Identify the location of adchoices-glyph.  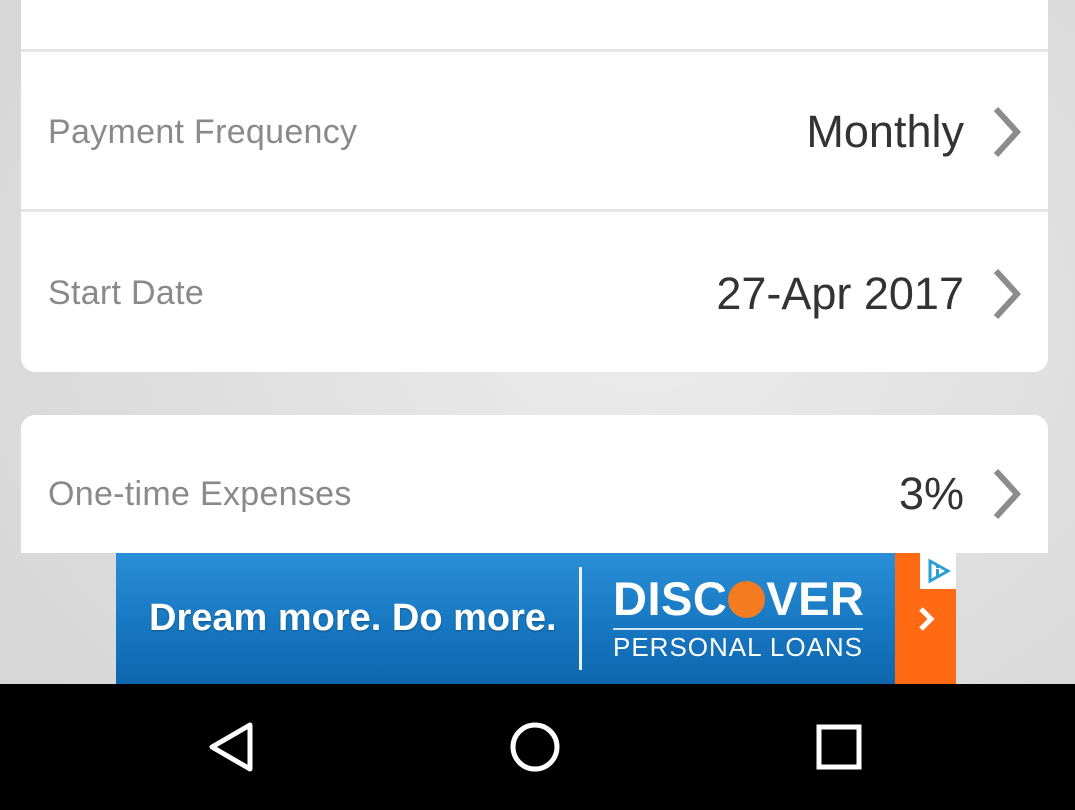
(939, 571).